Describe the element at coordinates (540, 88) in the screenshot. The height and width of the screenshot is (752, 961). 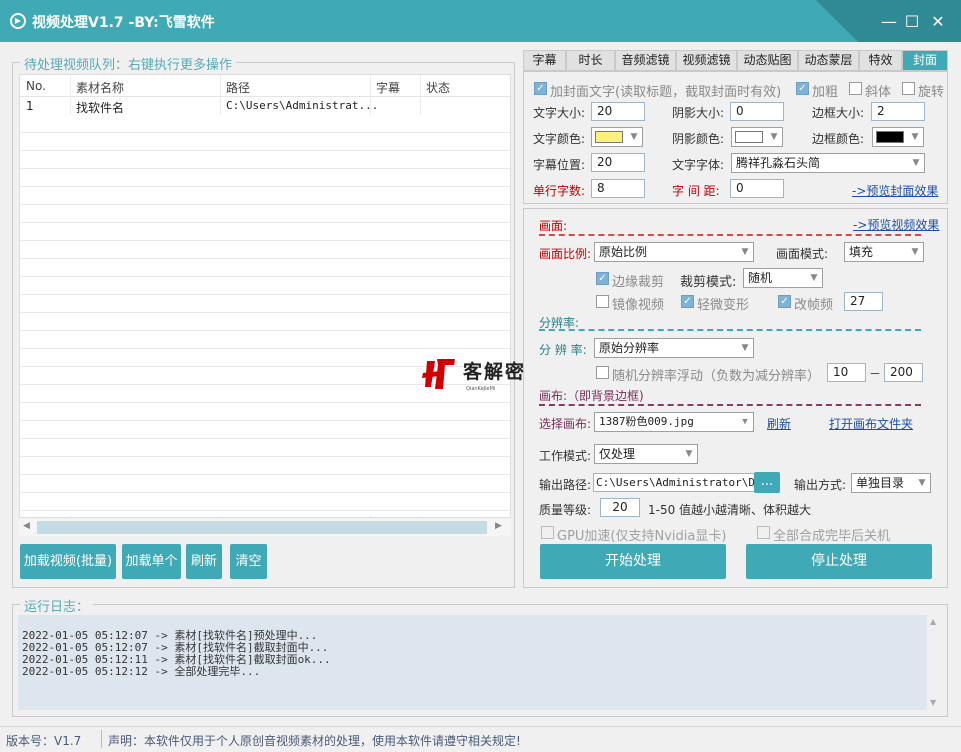
I see `add-text-checkbox: ✓` at that location.